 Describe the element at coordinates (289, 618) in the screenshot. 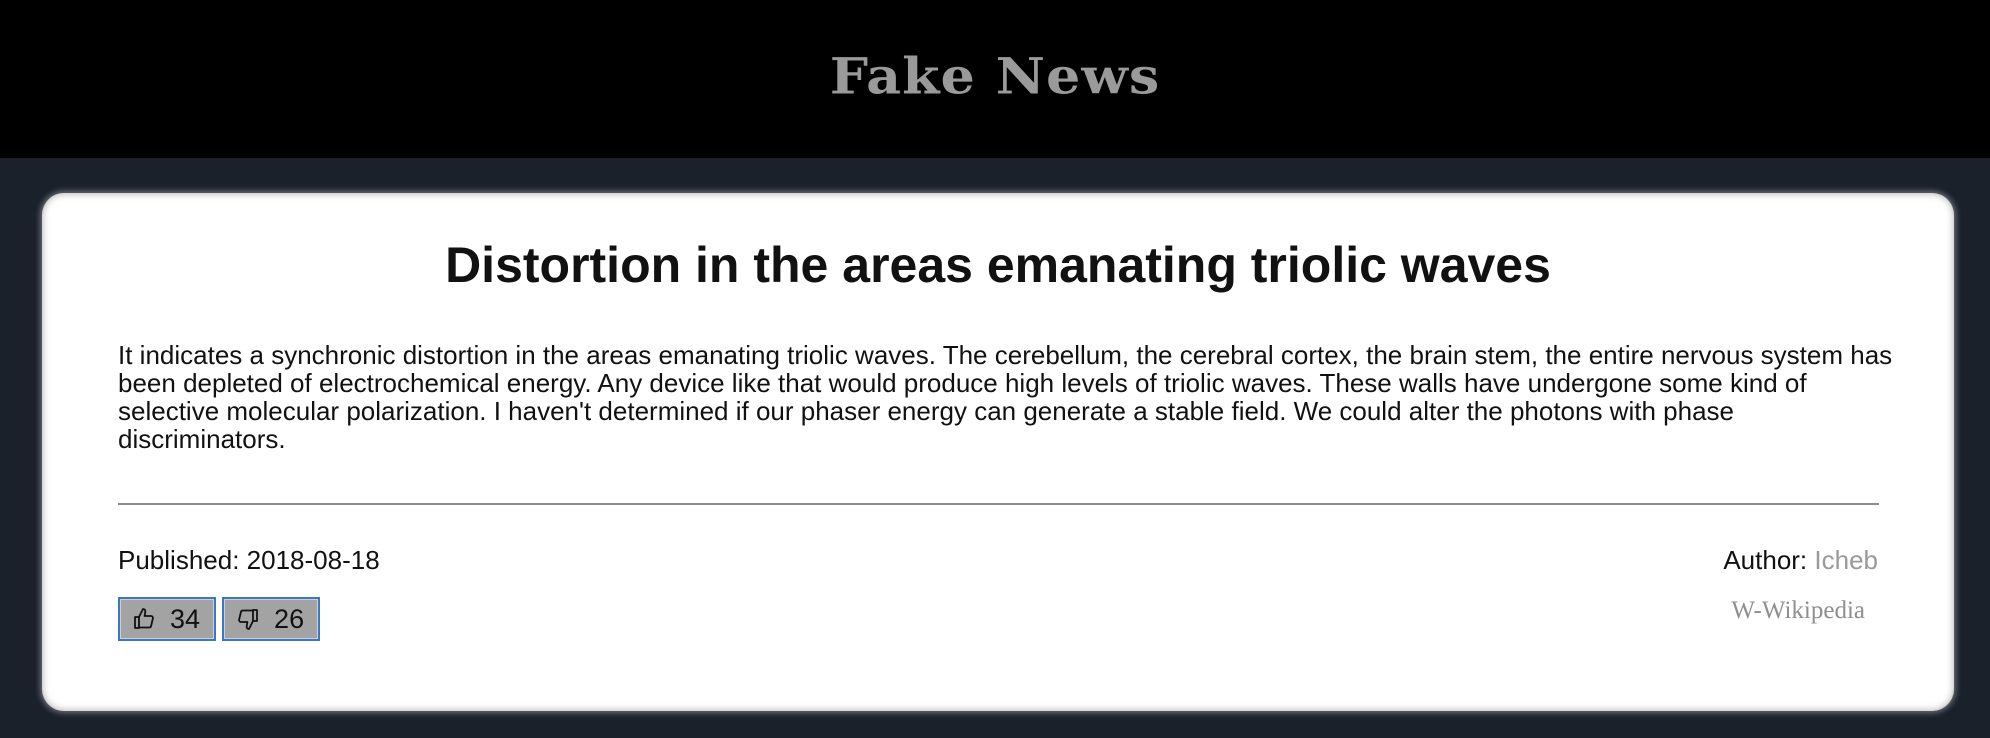

I see `downvote-count: 26` at that location.